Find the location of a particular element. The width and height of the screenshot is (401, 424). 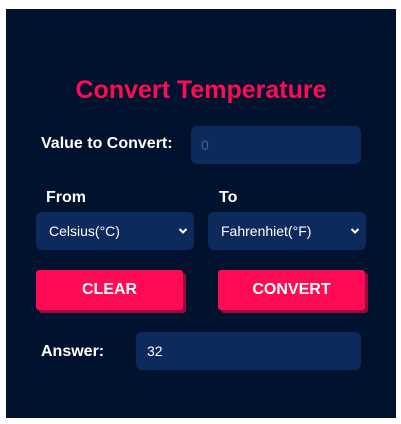

answer-label: Answer: is located at coordinates (73, 351).